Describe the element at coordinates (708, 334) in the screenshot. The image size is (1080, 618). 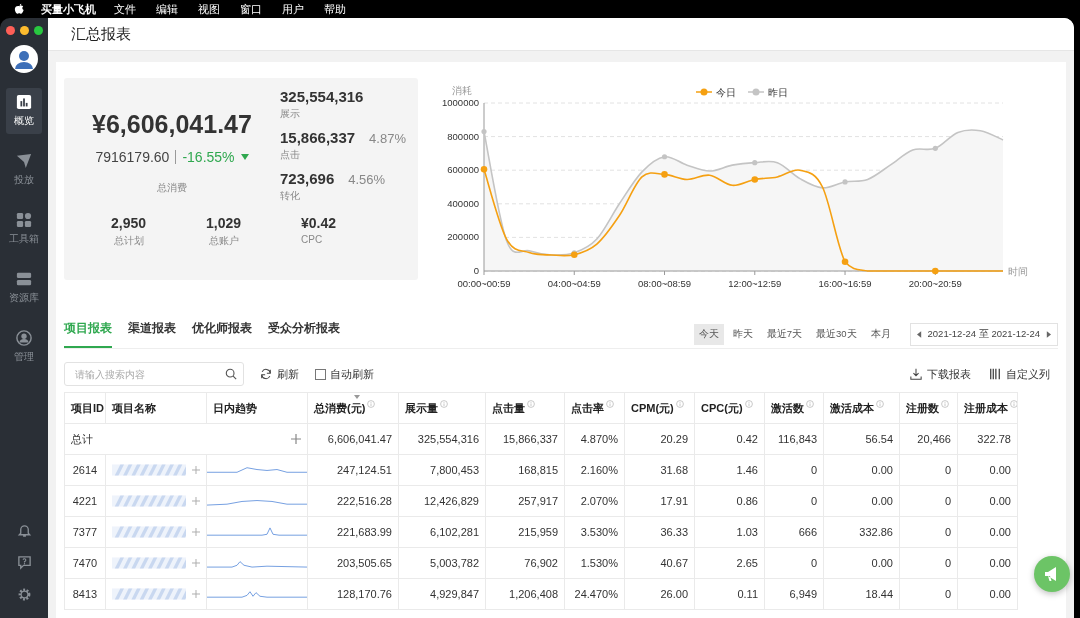
I see `date-filter-button: 今天` at that location.